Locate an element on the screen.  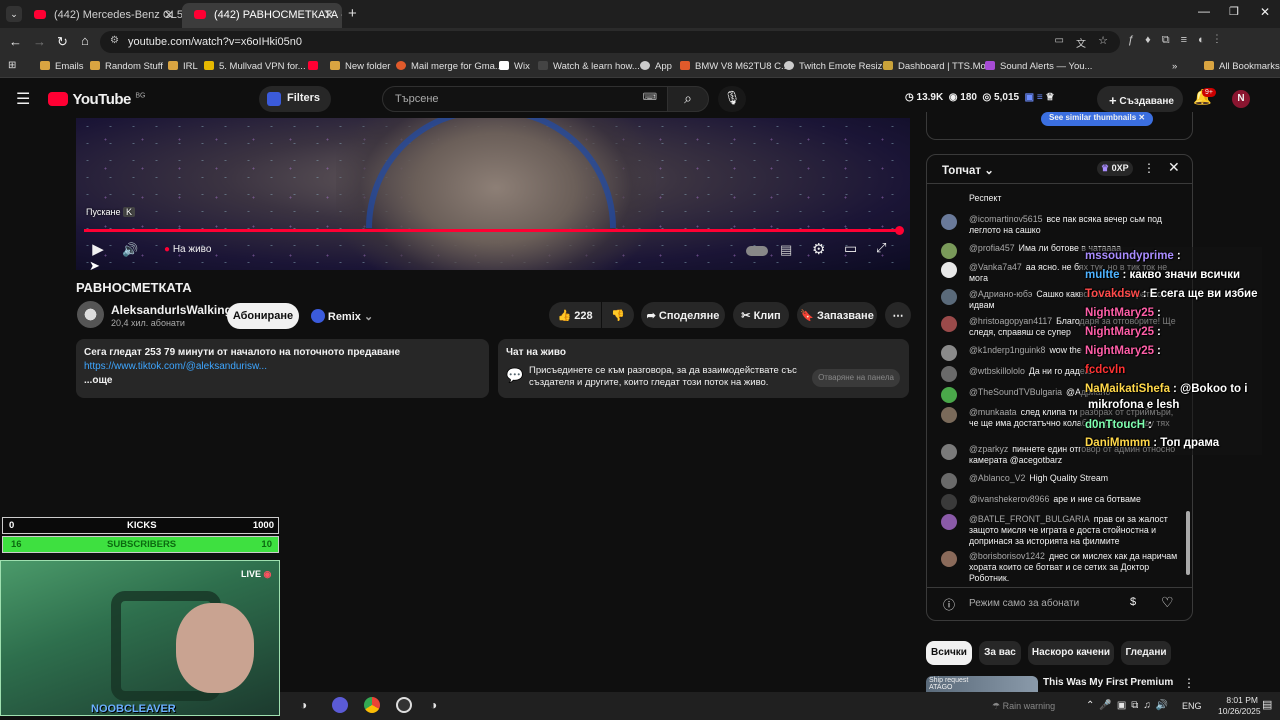
taskbar-obs-icon is located at coordinates (404, 705).